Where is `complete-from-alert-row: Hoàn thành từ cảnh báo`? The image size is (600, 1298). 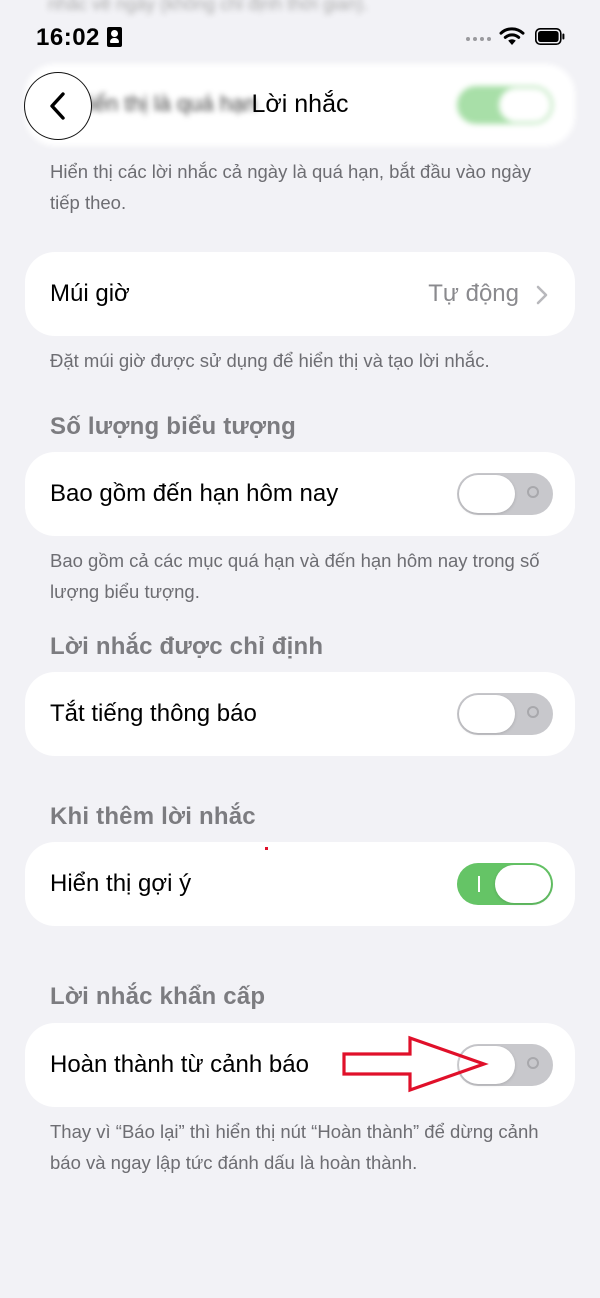
complete-from-alert-row: Hoàn thành từ cảnh báo is located at coordinates (300, 1065).